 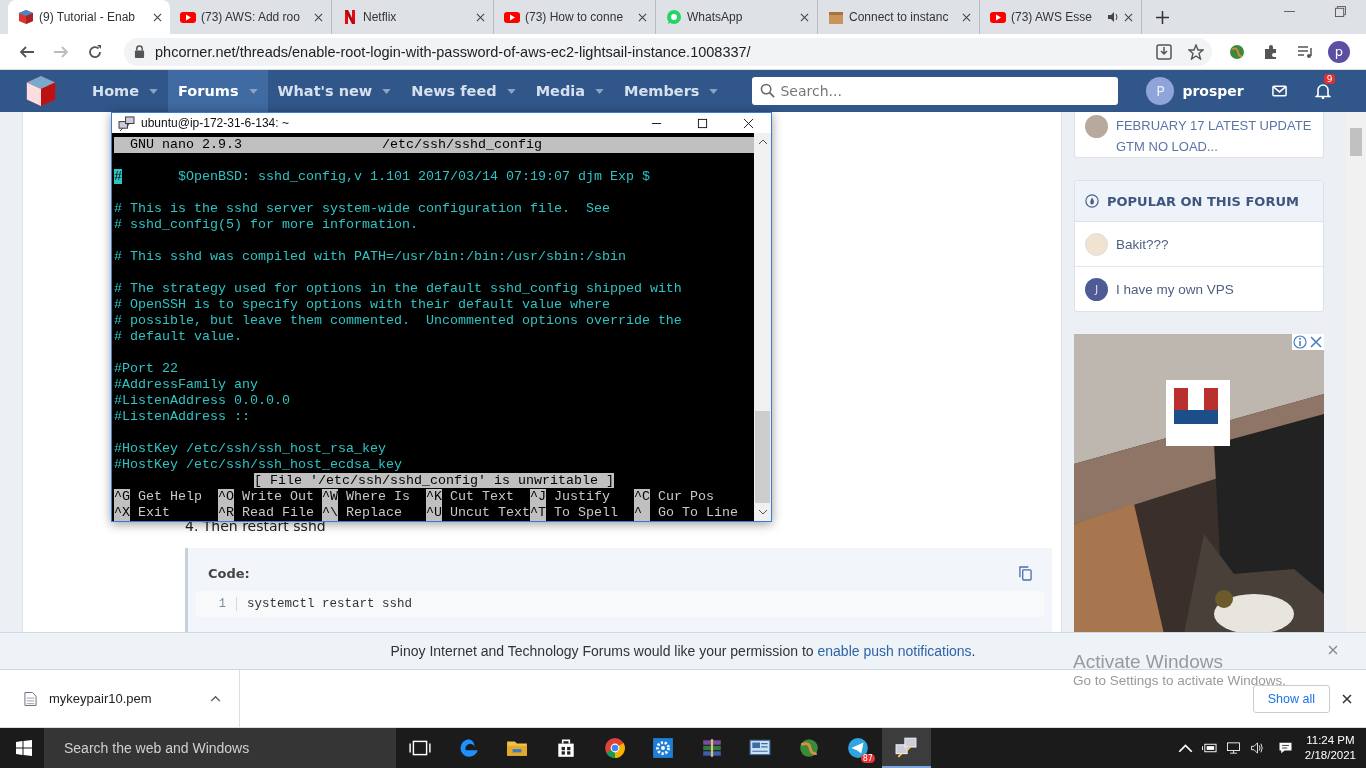 I want to click on copy-icon, so click(x=1025, y=573).